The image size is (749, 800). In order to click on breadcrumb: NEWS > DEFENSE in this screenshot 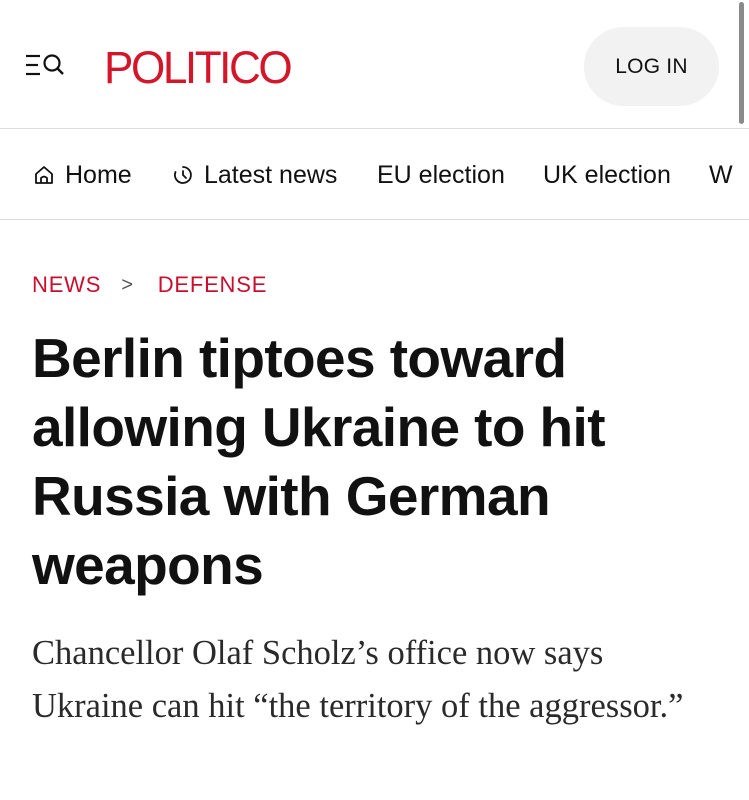, I will do `click(149, 285)`.